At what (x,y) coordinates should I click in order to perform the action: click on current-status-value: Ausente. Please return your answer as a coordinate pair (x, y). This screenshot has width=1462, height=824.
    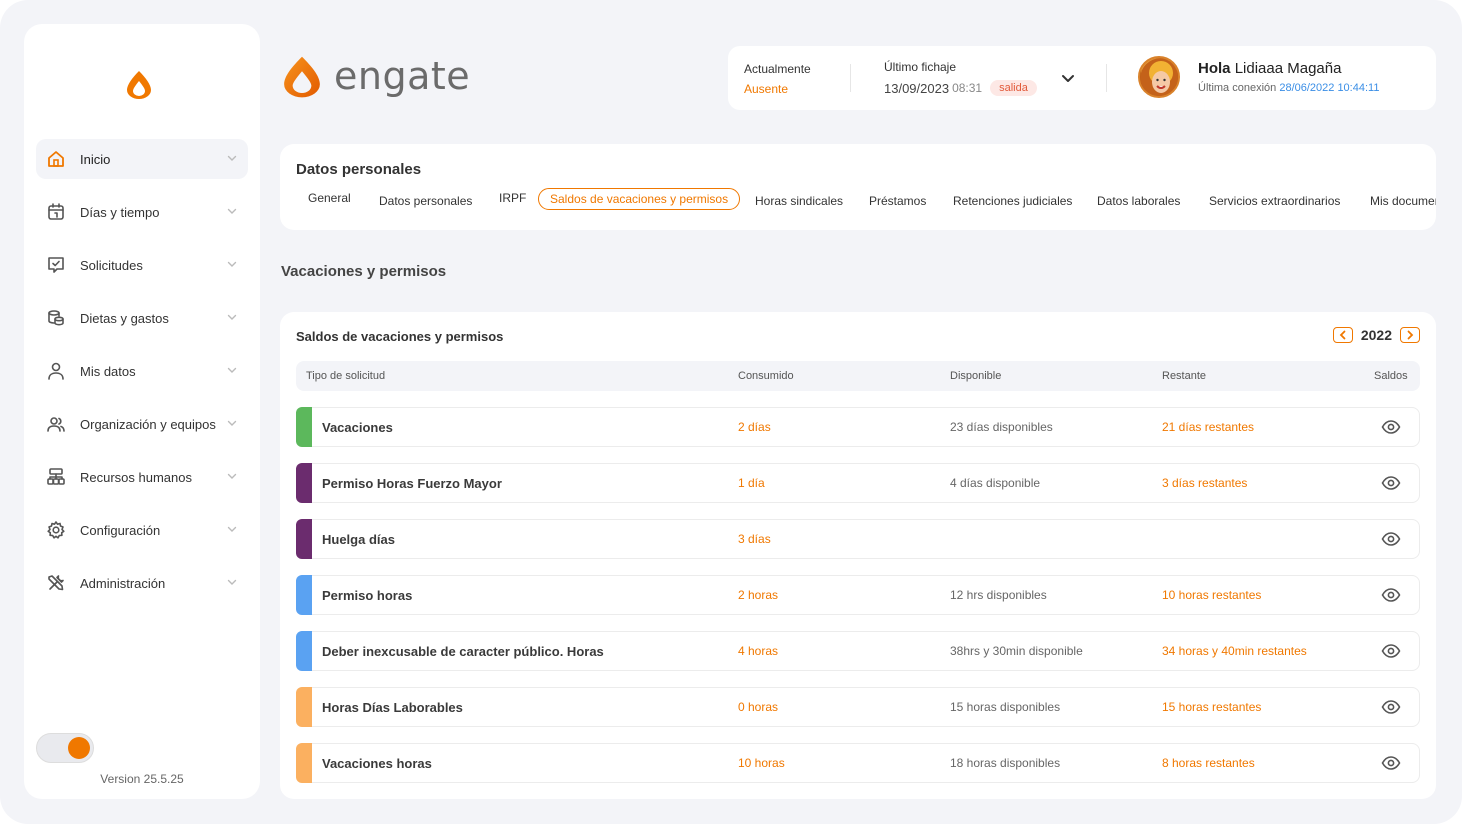
    Looking at the image, I should click on (766, 89).